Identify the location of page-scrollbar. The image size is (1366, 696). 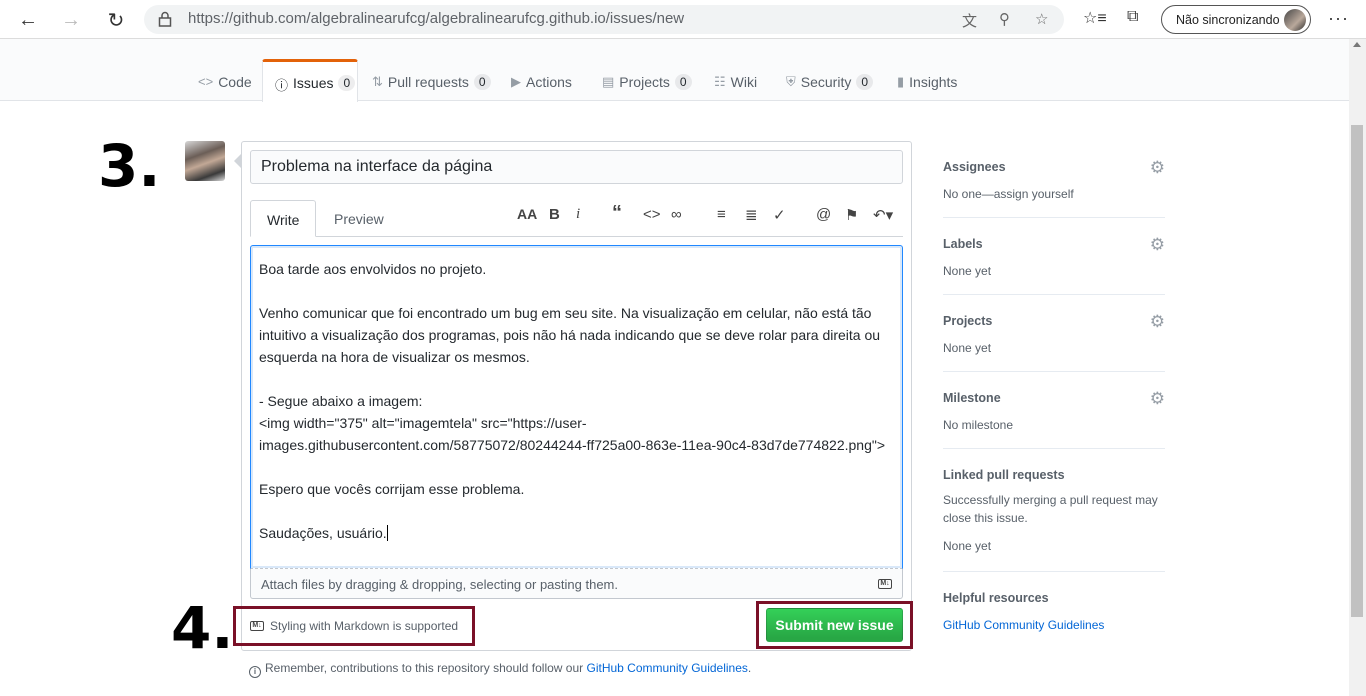
(1357, 367).